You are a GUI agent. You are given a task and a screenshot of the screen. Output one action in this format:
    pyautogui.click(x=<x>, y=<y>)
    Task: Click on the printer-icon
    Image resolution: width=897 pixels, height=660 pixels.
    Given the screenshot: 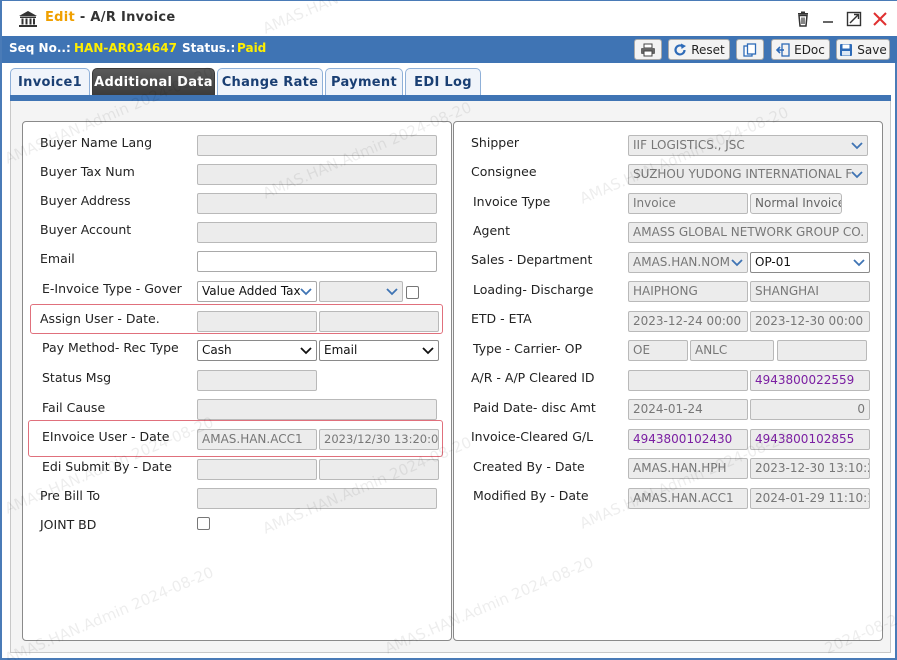 What is the action you would take?
    pyautogui.click(x=648, y=49)
    